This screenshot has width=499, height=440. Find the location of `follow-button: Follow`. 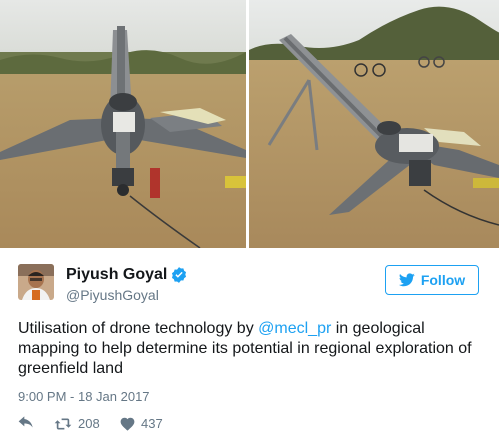

follow-button: Follow is located at coordinates (432, 280).